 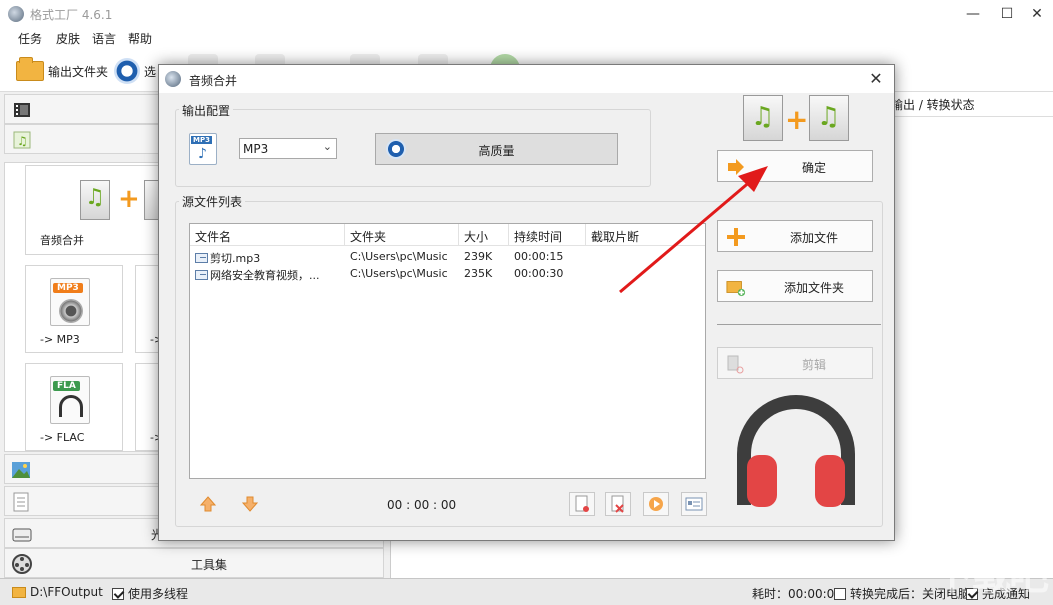 I want to click on headphones-icon, so click(x=71, y=406).